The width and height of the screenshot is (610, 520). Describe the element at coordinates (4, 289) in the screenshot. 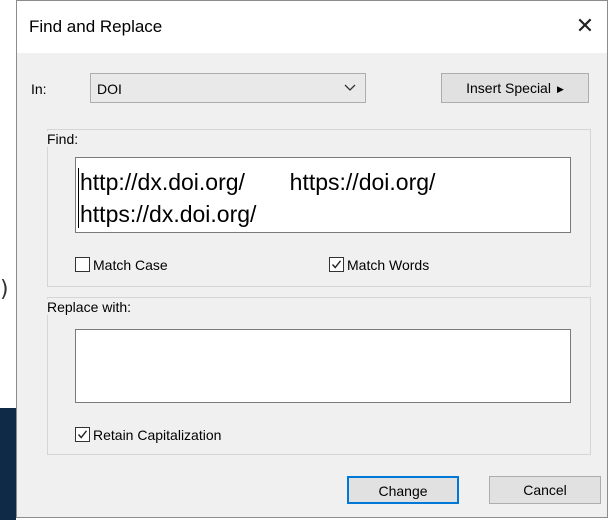

I see `background-paren: )` at that location.